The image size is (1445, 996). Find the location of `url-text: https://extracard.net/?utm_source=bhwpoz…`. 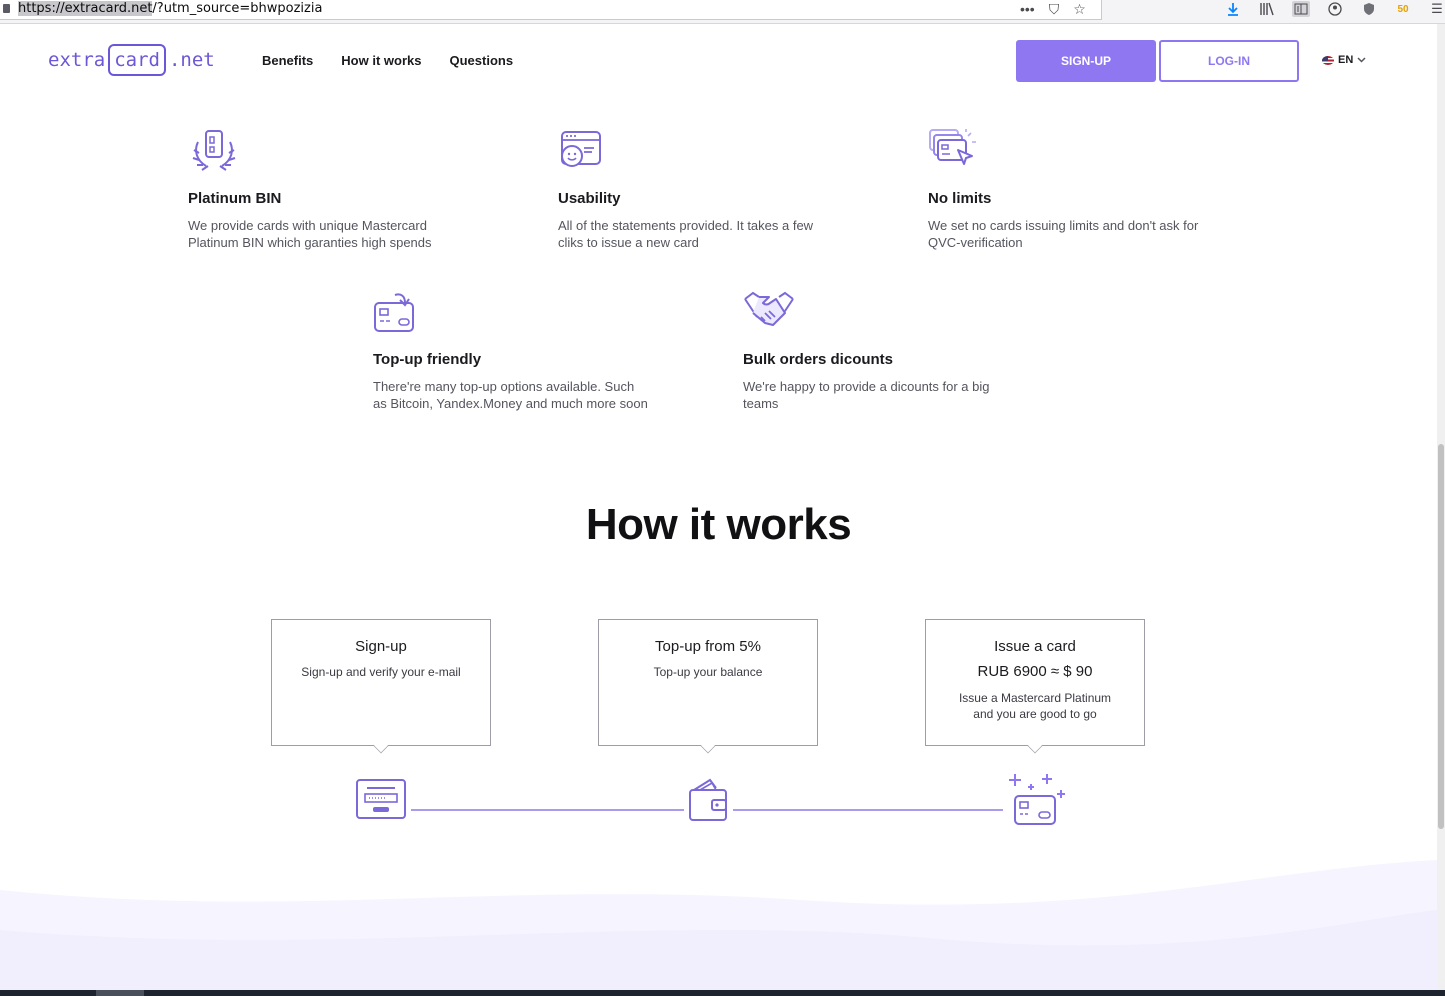

url-text: https://extracard.net/?utm_source=bhwpoz… is located at coordinates (170, 8).